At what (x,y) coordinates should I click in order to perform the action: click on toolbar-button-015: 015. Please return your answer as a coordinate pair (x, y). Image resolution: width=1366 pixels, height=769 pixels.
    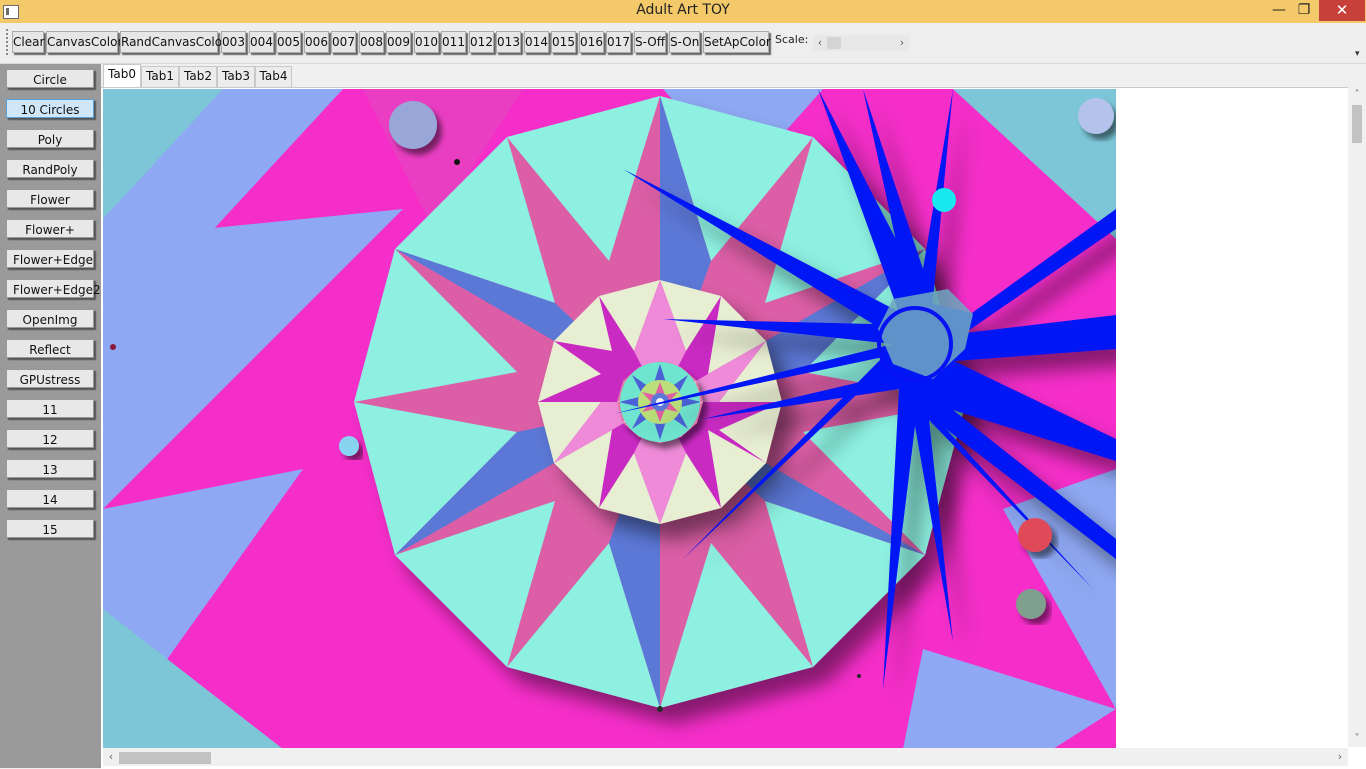
    Looking at the image, I should click on (563, 42).